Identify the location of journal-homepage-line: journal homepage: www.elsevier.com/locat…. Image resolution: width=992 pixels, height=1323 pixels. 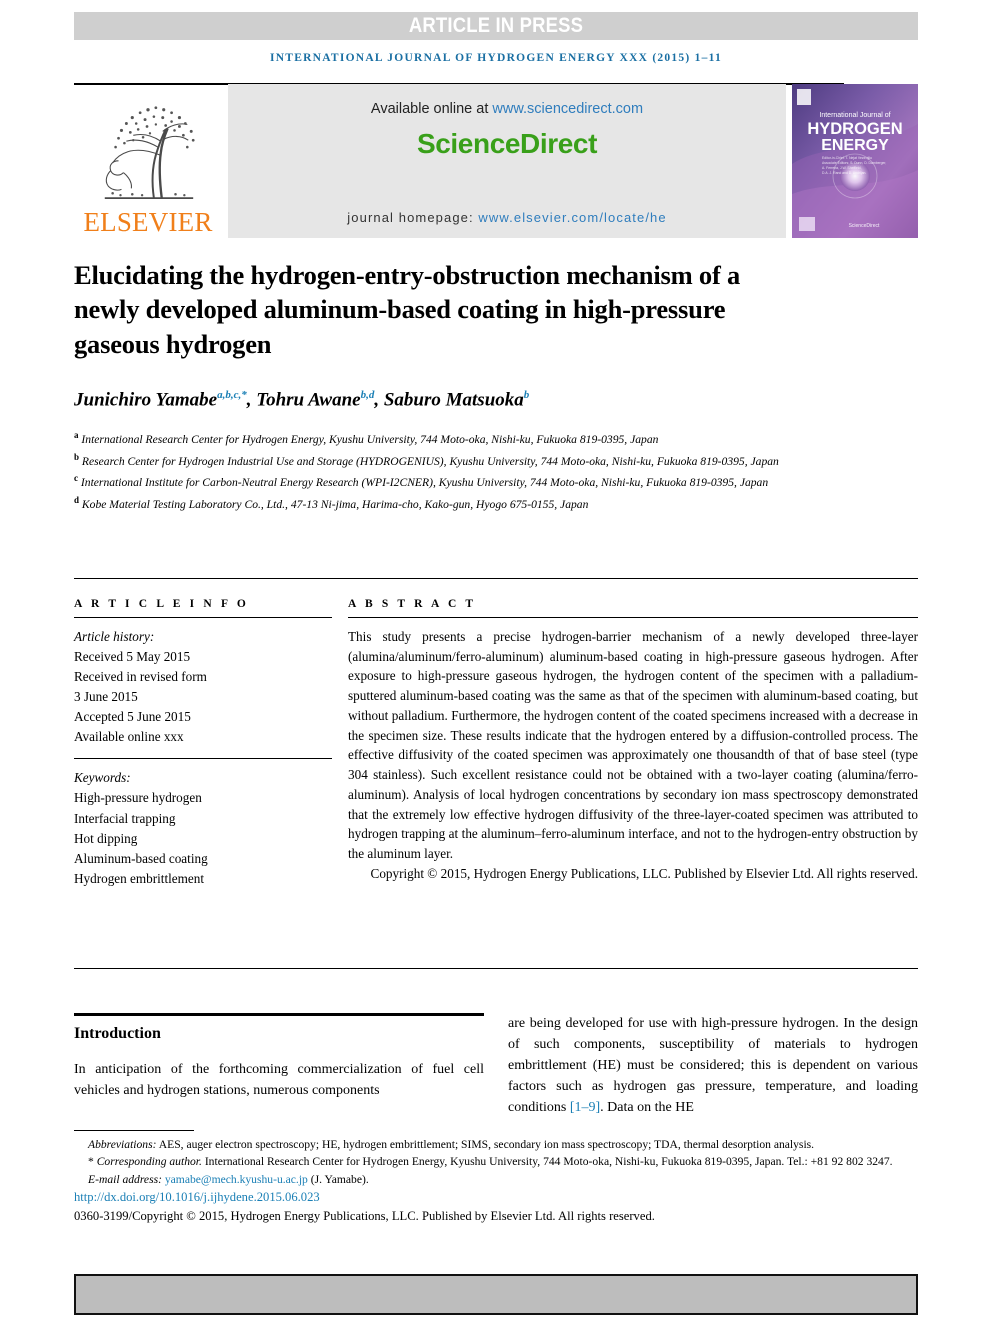
(507, 217).